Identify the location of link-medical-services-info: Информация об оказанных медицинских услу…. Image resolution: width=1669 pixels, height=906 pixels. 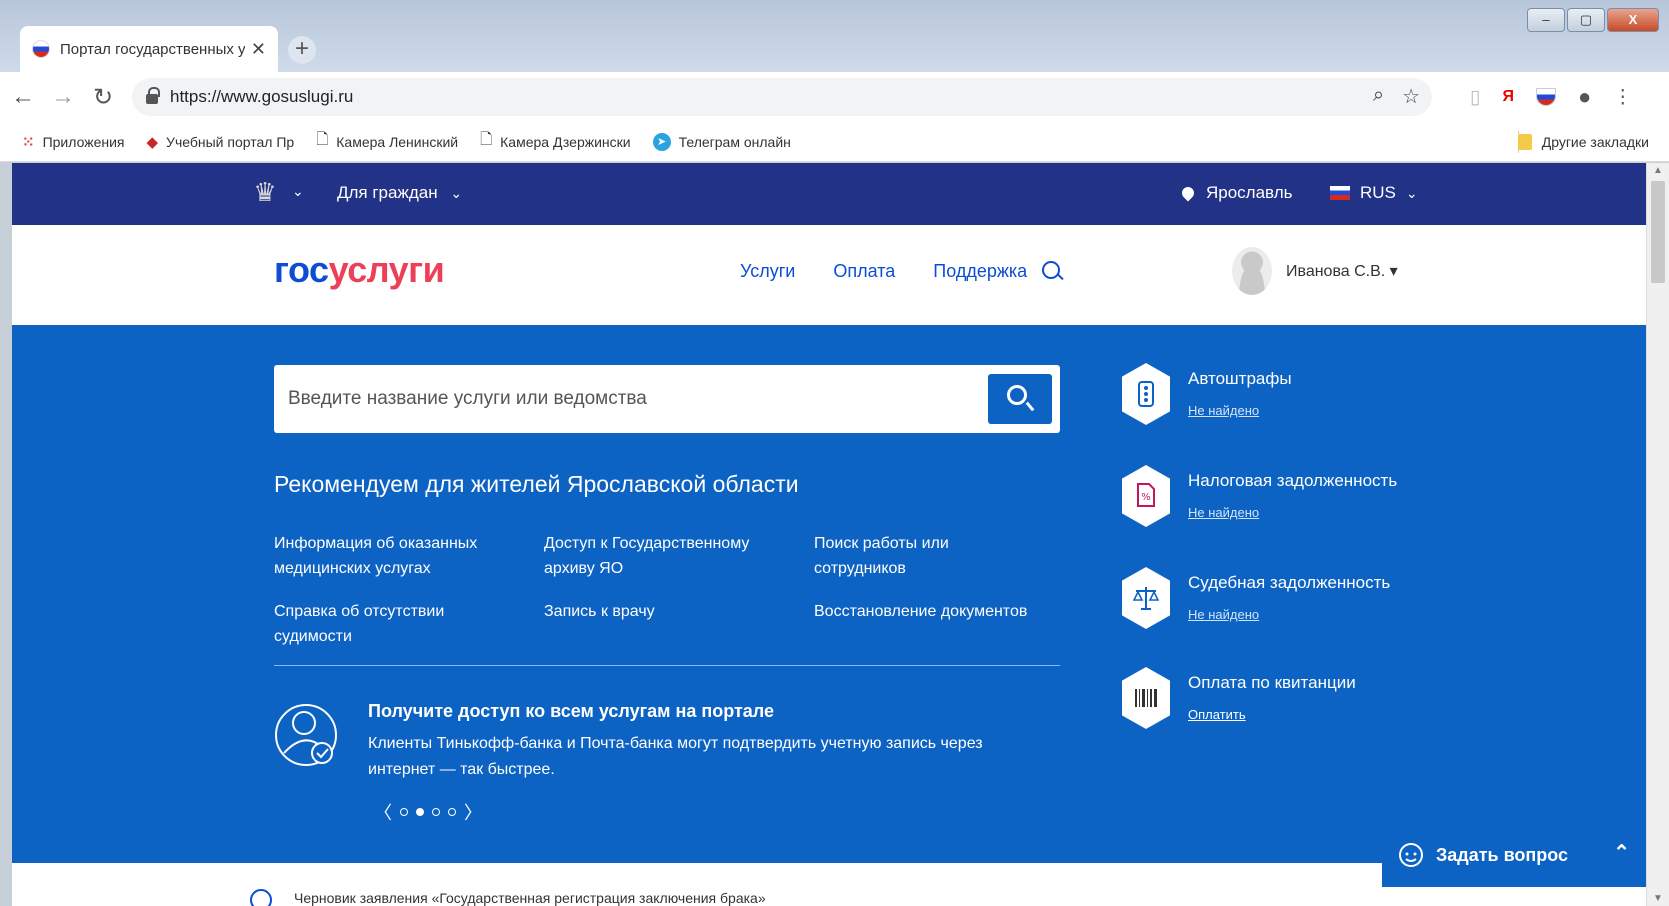
(399, 556).